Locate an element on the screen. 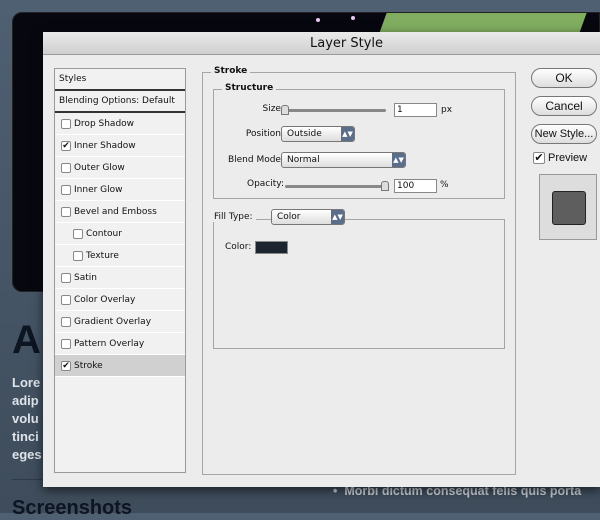  position-select: Outside ▲▼ is located at coordinates (318, 134).